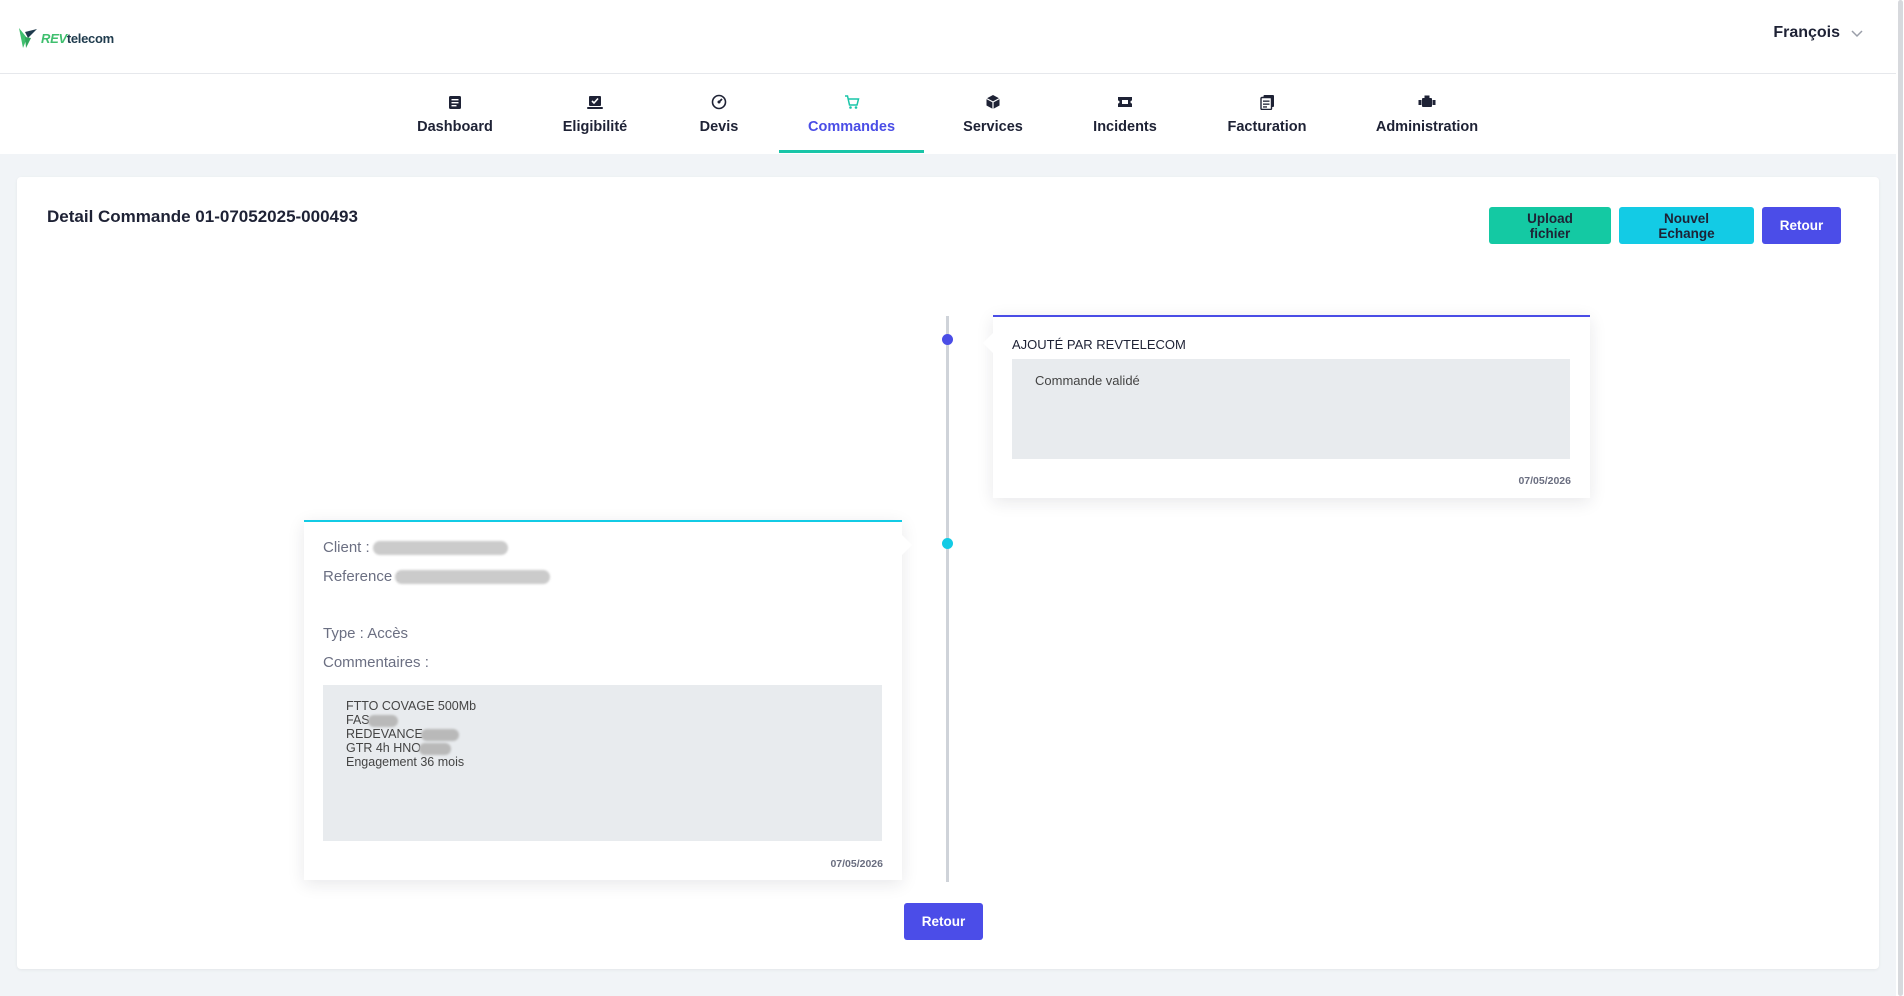  I want to click on nav-item-incidents: Incidents, so click(1125, 114).